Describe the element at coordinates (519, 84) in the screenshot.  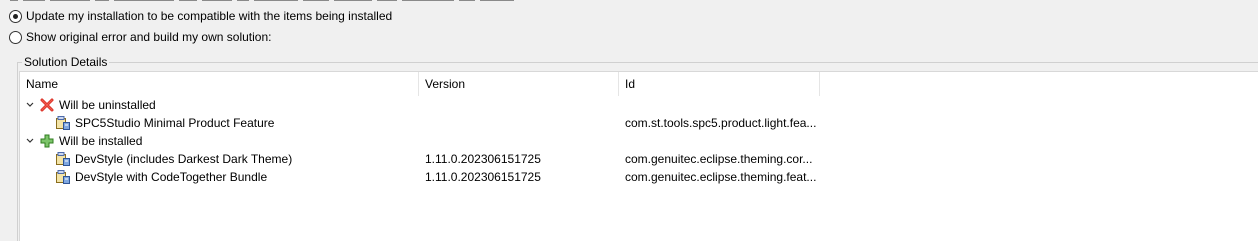
I see `column-header-version: Version` at that location.